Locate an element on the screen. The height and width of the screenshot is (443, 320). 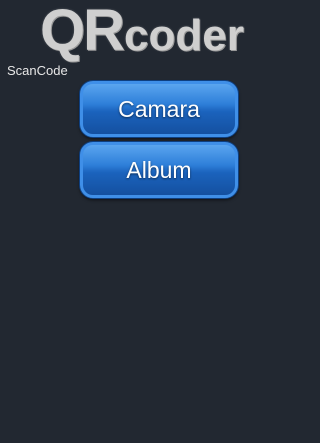
logo-coder: coder is located at coordinates (184, 35).